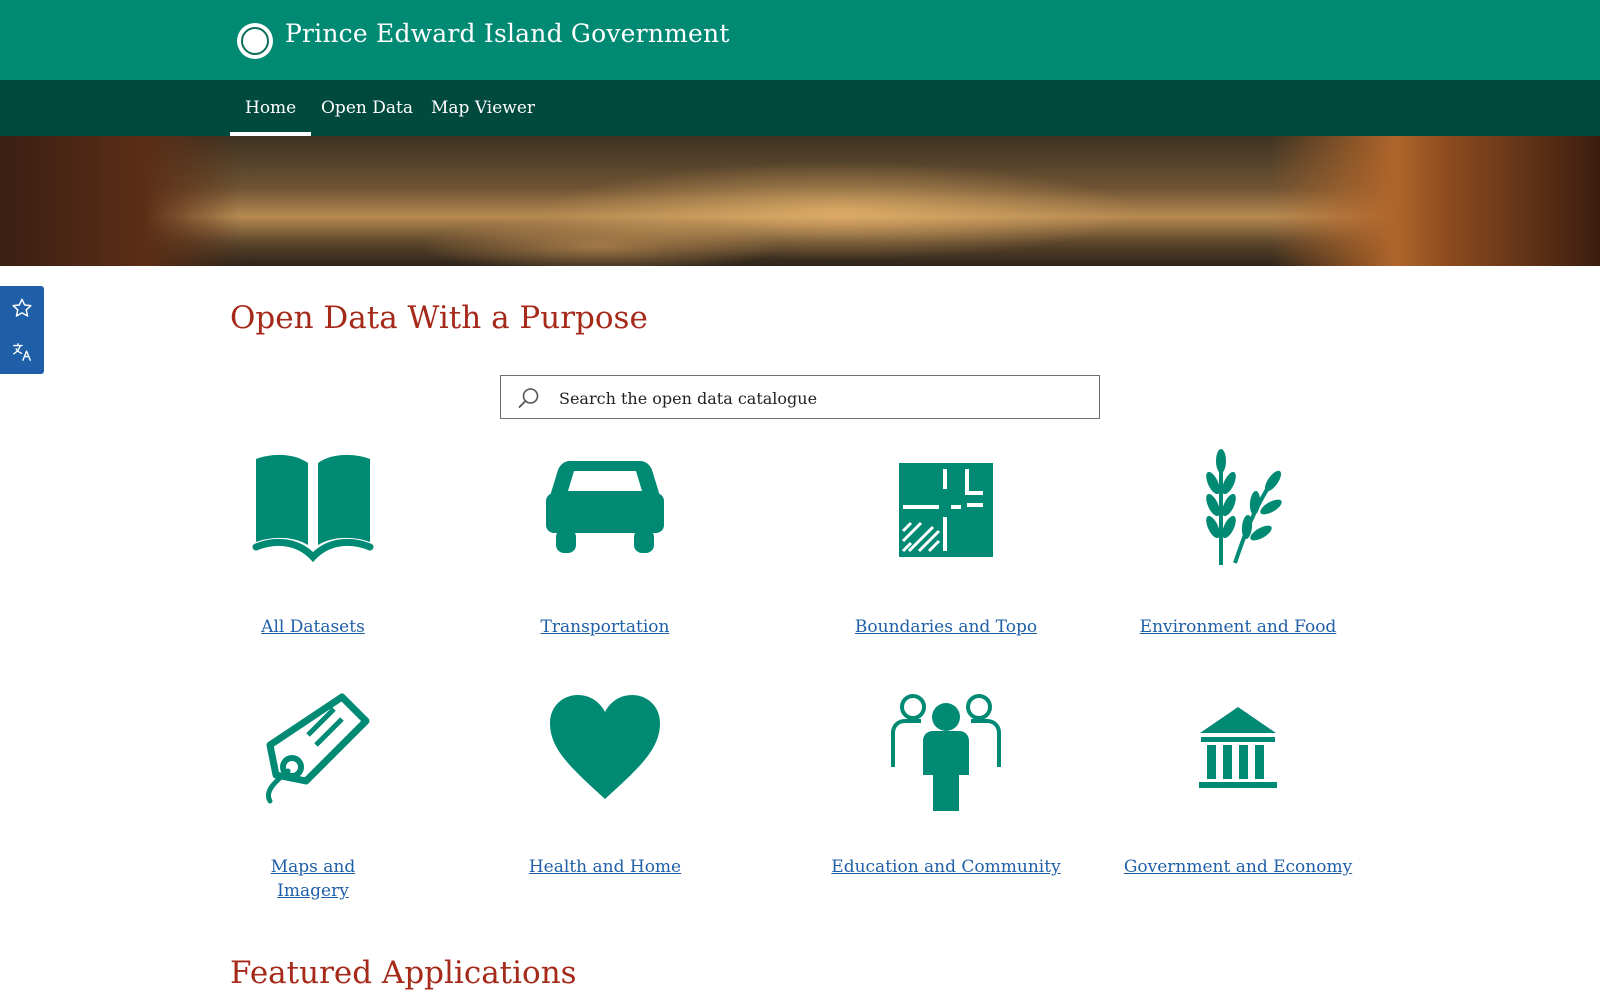  What do you see at coordinates (1238, 867) in the screenshot?
I see `category-link-government-and-economy: Government and Economy` at bounding box center [1238, 867].